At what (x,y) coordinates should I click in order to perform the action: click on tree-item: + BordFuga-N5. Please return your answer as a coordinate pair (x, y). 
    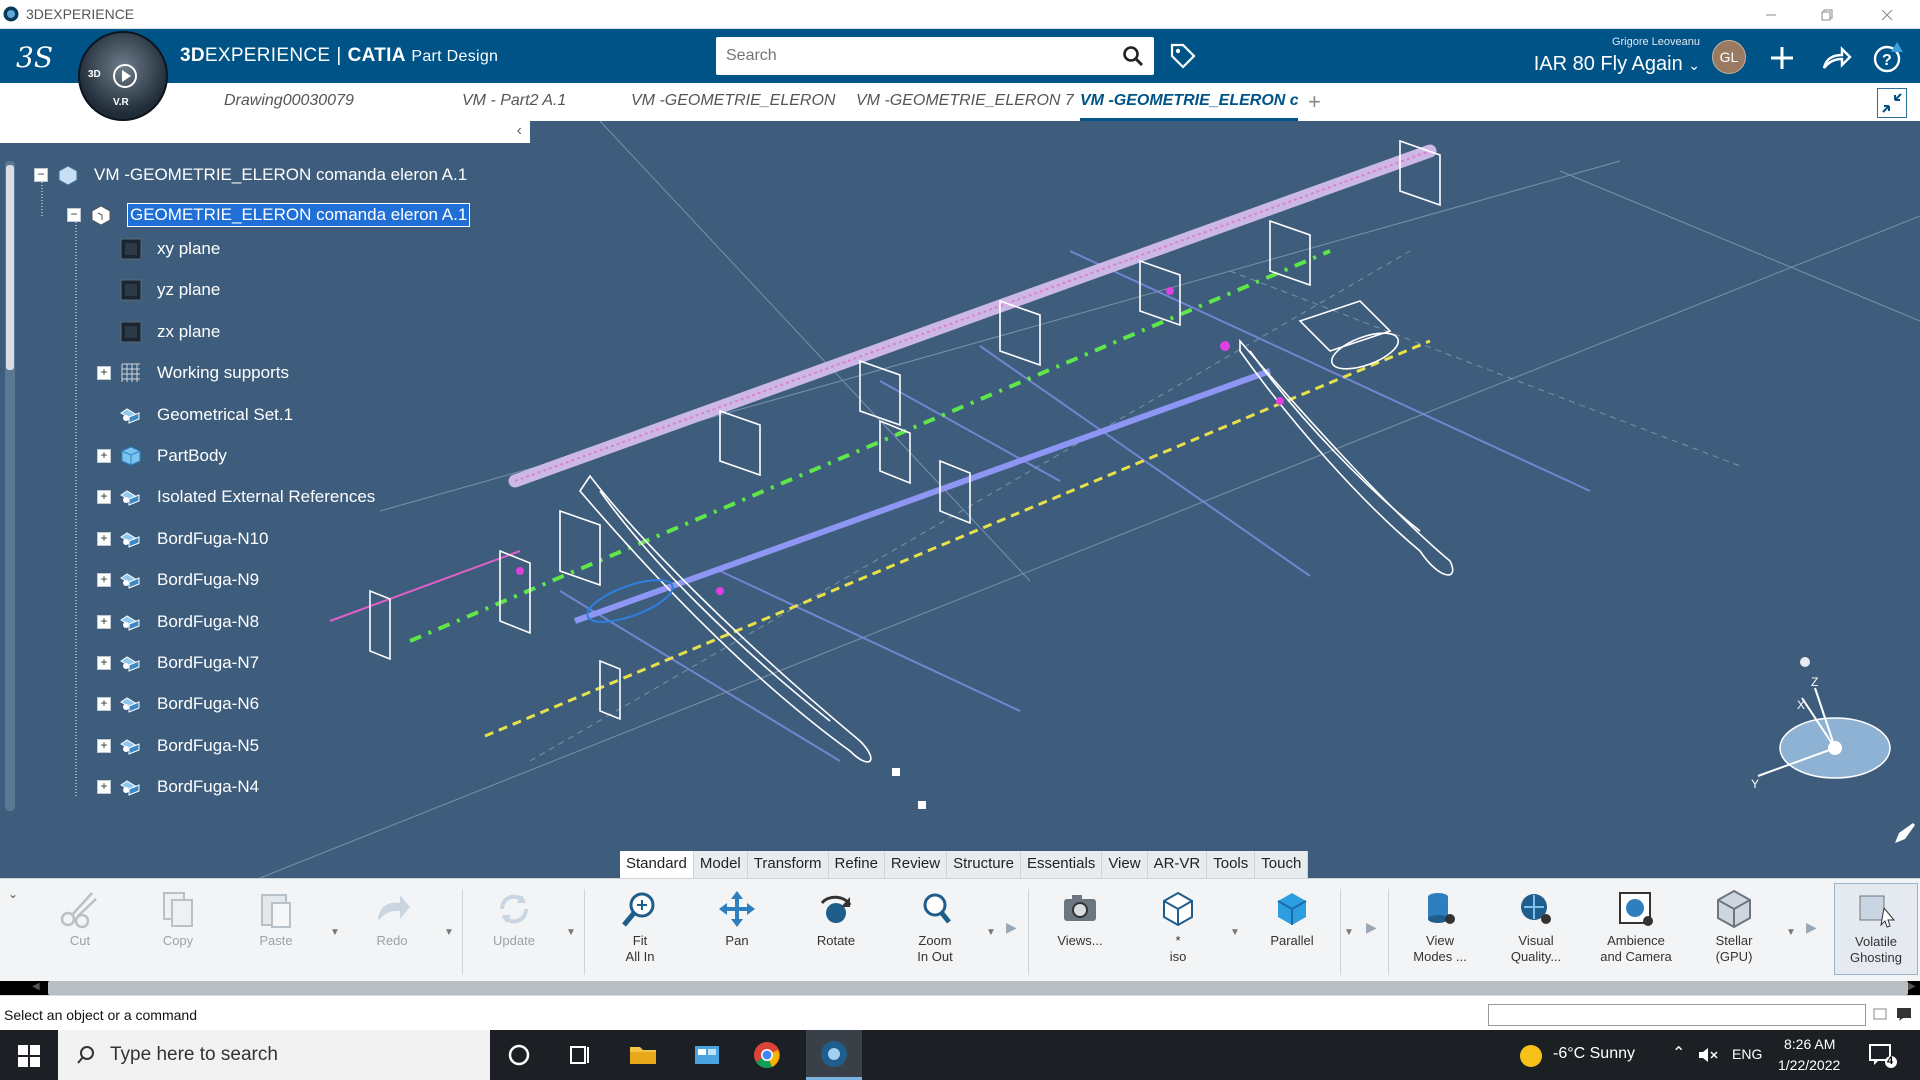
    Looking at the image, I should click on (178, 746).